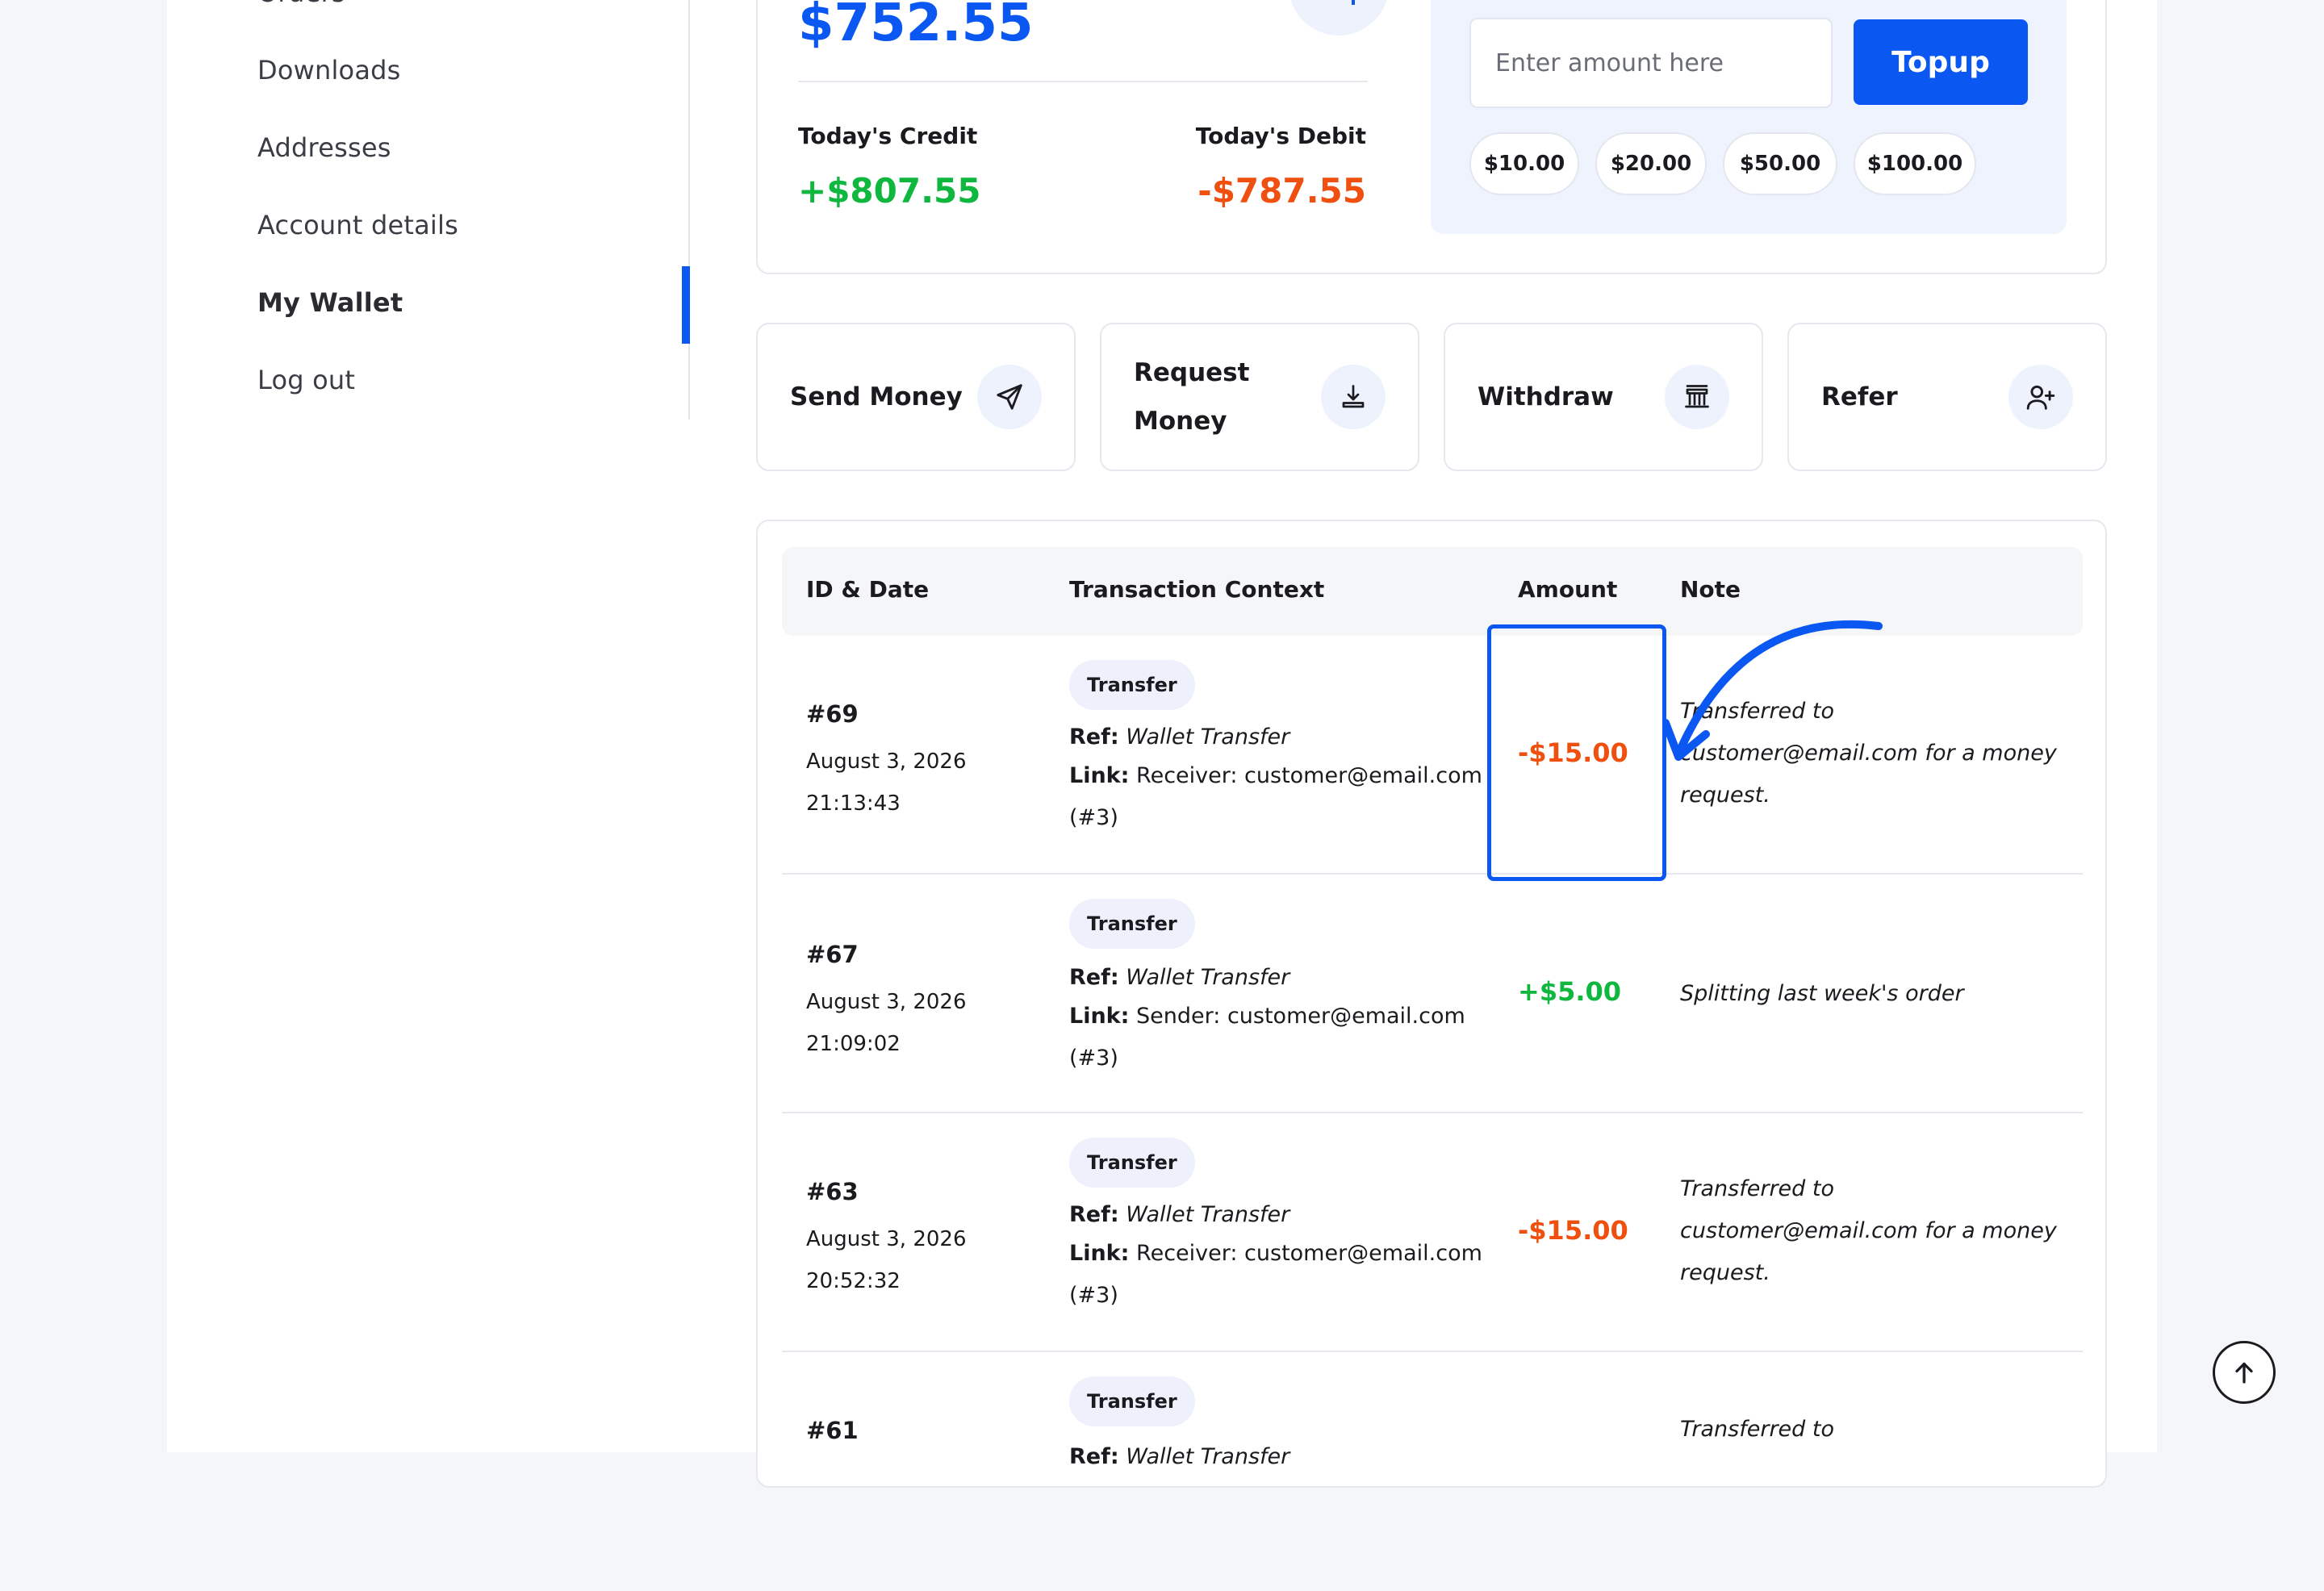  I want to click on nav-item-my-wallet: My Wallet, so click(330, 302).